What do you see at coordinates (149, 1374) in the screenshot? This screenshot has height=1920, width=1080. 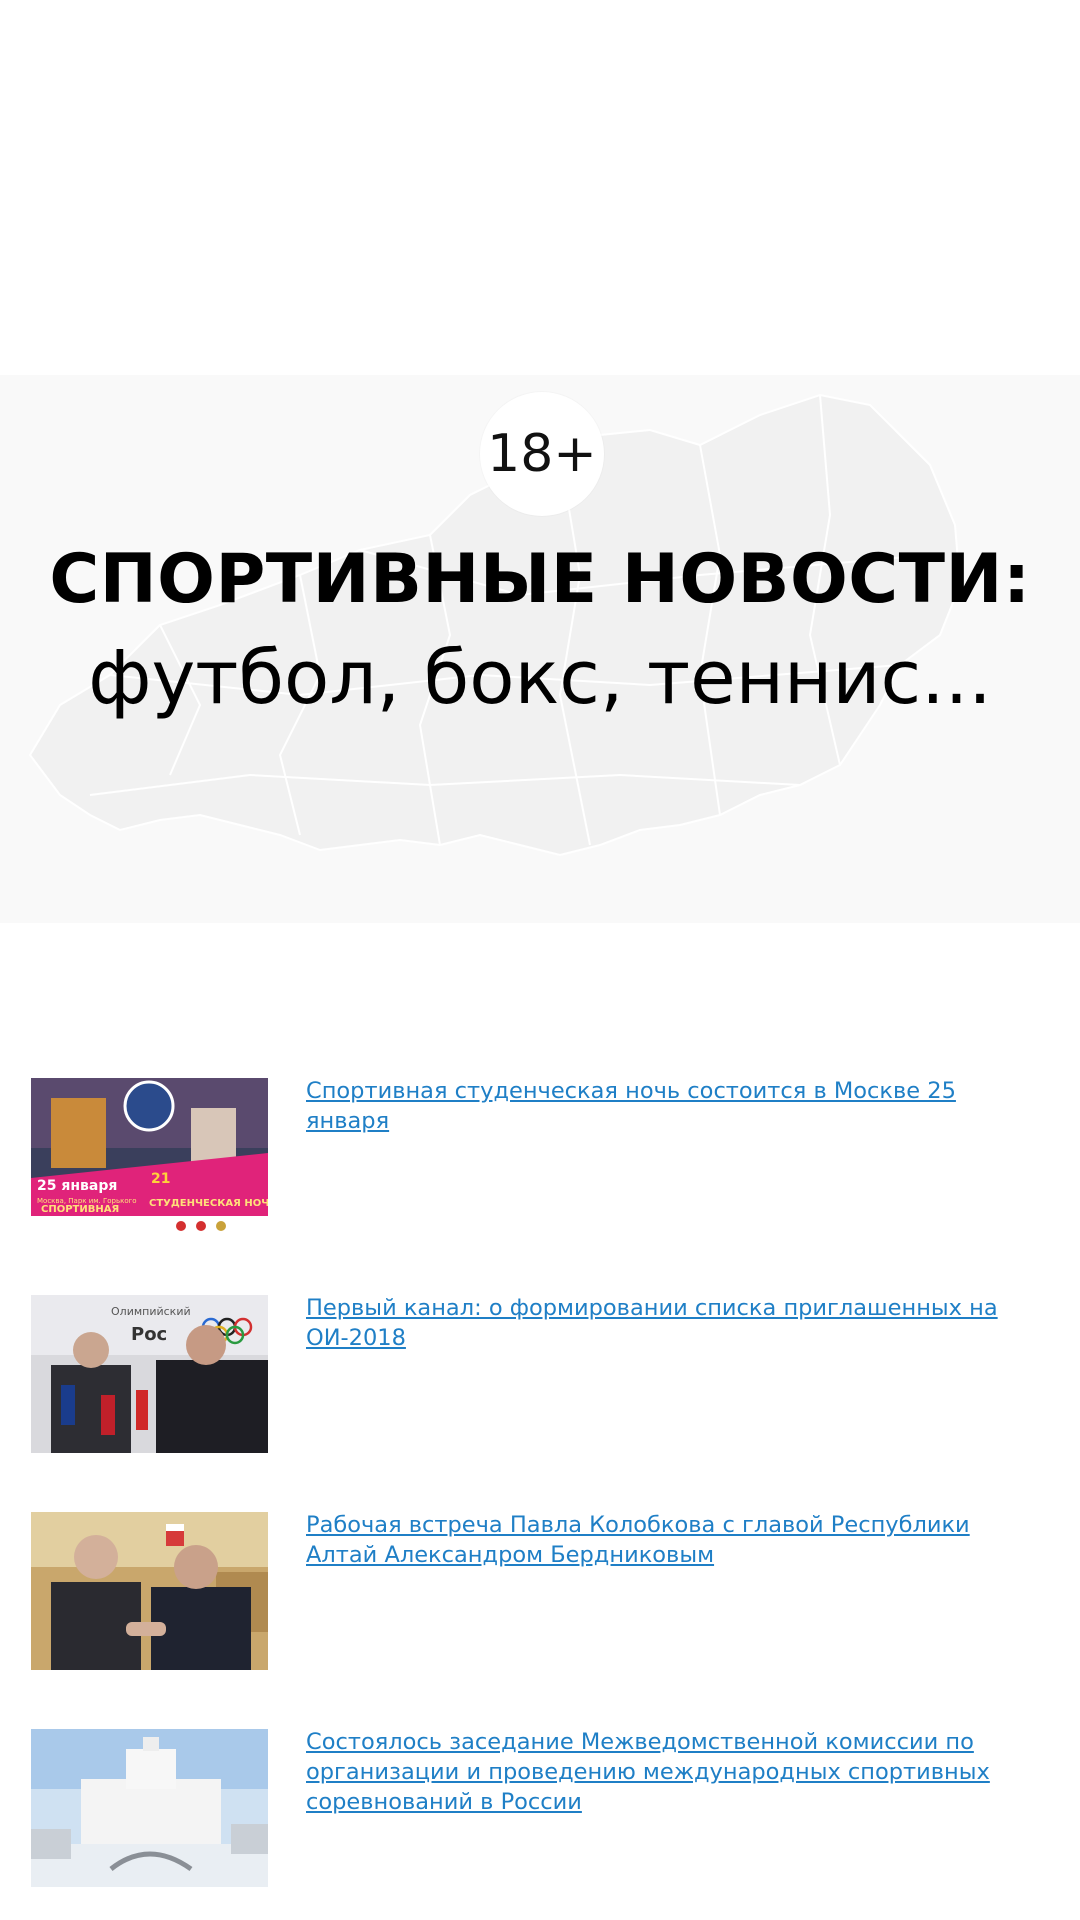 I see `news-thumbnail-olympics-interview: Олимпийский Рос` at bounding box center [149, 1374].